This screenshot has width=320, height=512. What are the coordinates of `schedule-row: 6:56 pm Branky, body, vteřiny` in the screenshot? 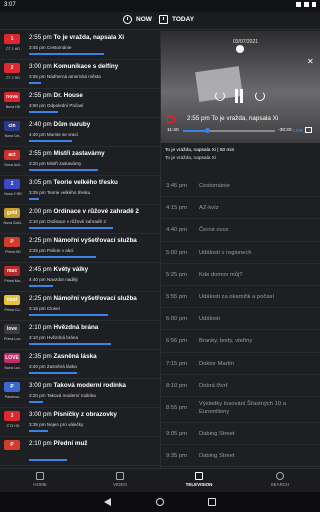 It's located at (240, 341).